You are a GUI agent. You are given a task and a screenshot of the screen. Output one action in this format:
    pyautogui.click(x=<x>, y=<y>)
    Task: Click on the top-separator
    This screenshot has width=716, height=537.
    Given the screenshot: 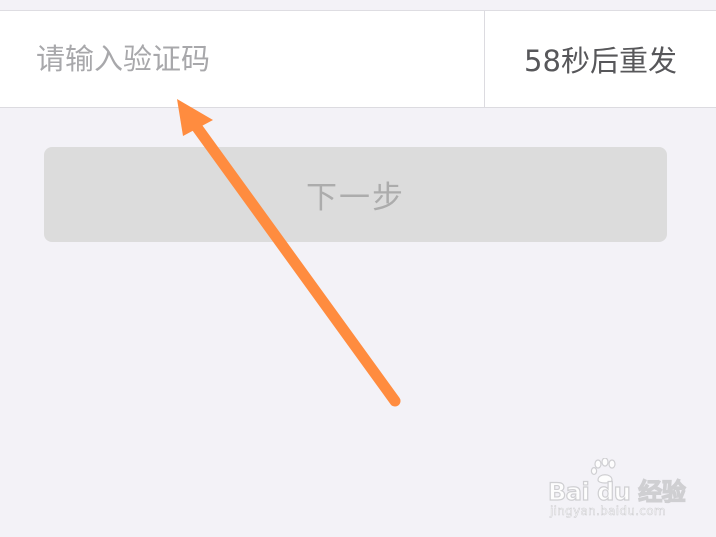 What is the action you would take?
    pyautogui.click(x=358, y=5)
    